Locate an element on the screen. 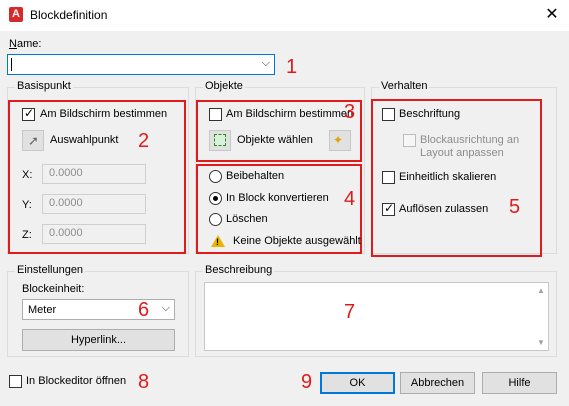  annotation-8: 8 is located at coordinates (144, 382).